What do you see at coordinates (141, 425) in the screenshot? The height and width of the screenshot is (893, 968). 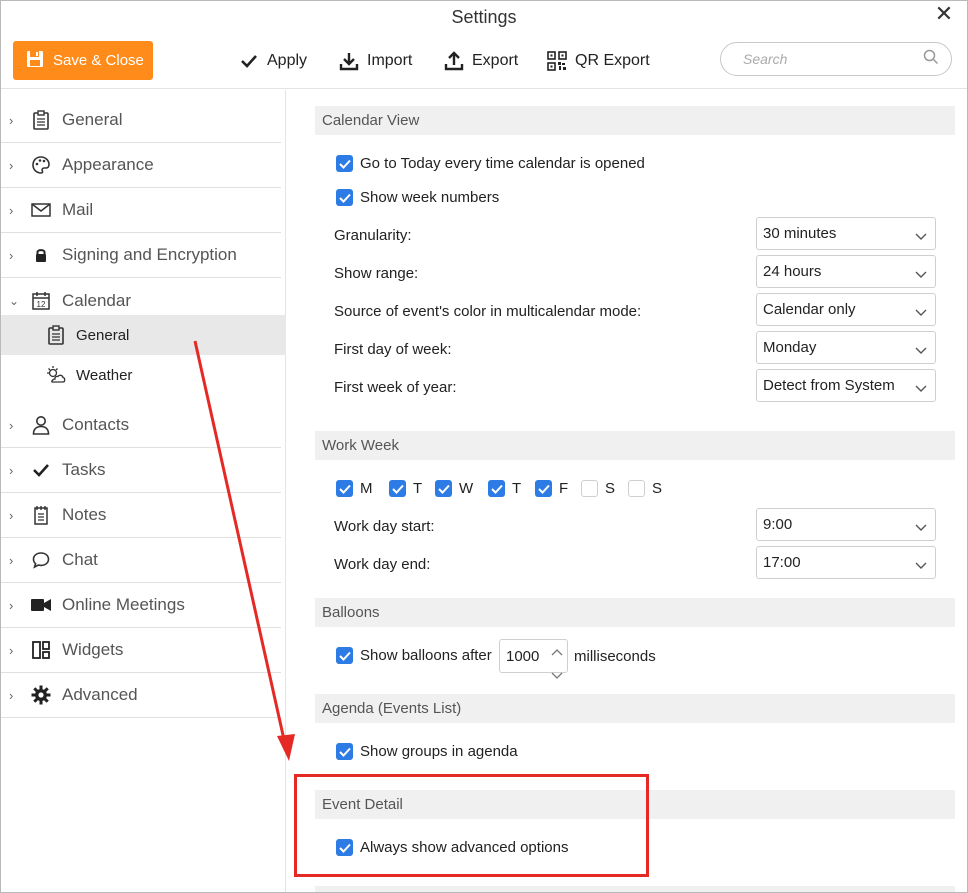 I see `sidebar-item-contacts: › Contacts` at bounding box center [141, 425].